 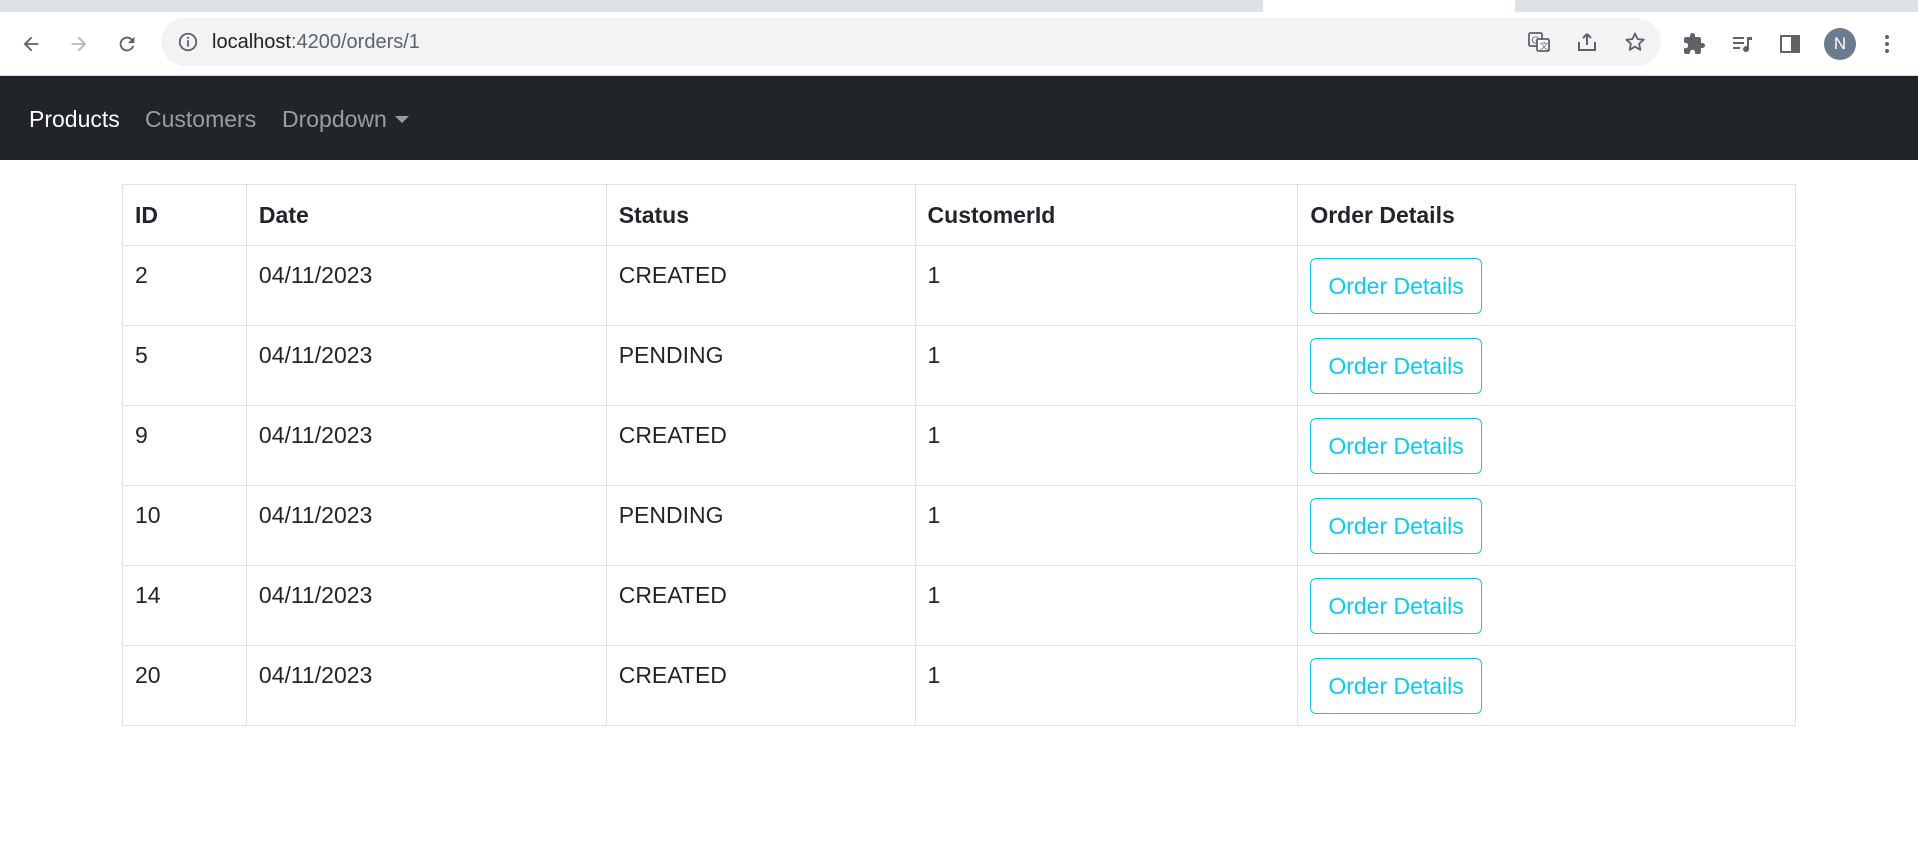 What do you see at coordinates (959, 118) in the screenshot?
I see `app-navbar: Products Customers Dropdown` at bounding box center [959, 118].